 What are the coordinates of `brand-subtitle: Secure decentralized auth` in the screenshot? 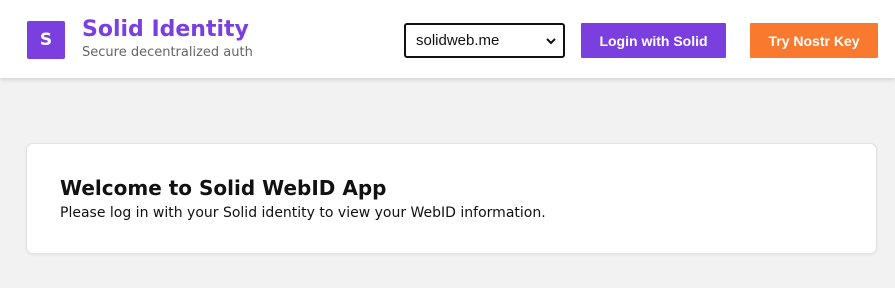 It's located at (167, 52).